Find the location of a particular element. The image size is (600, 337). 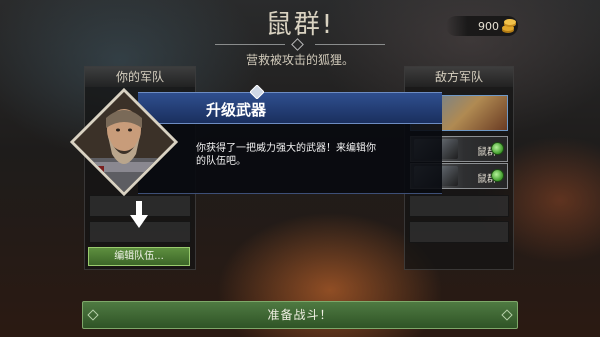

diamond-ornament-icon is located at coordinates (257, 92).